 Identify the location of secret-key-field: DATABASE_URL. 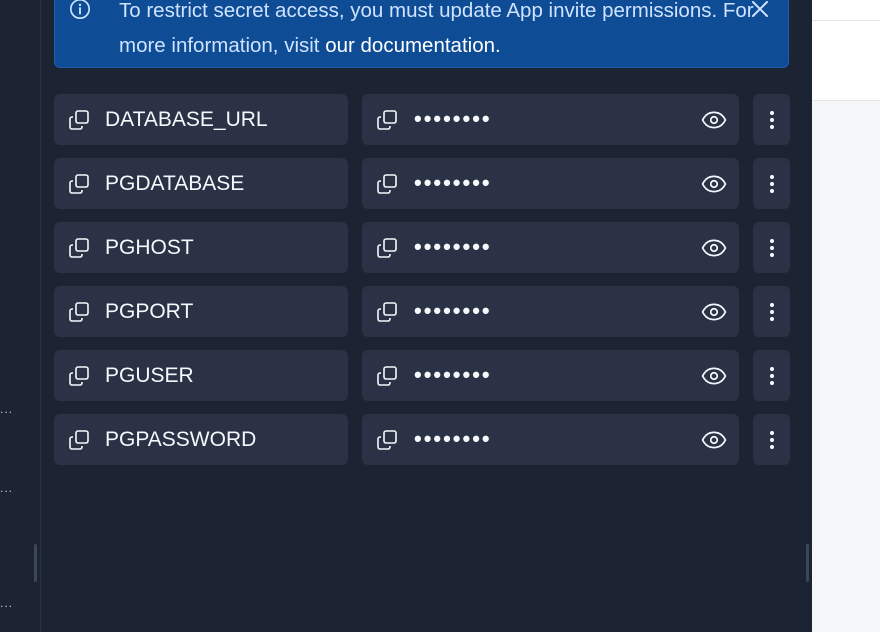
(201, 119).